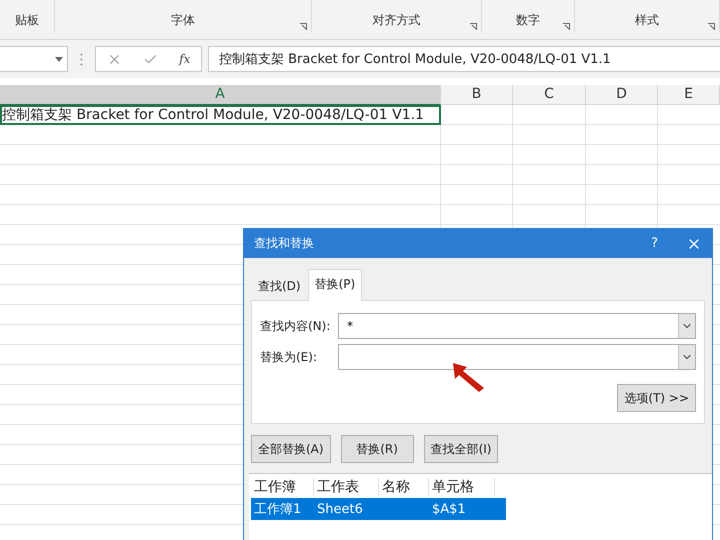 This screenshot has width=720, height=540. Describe the element at coordinates (654, 243) in the screenshot. I see `help-button: ?` at that location.